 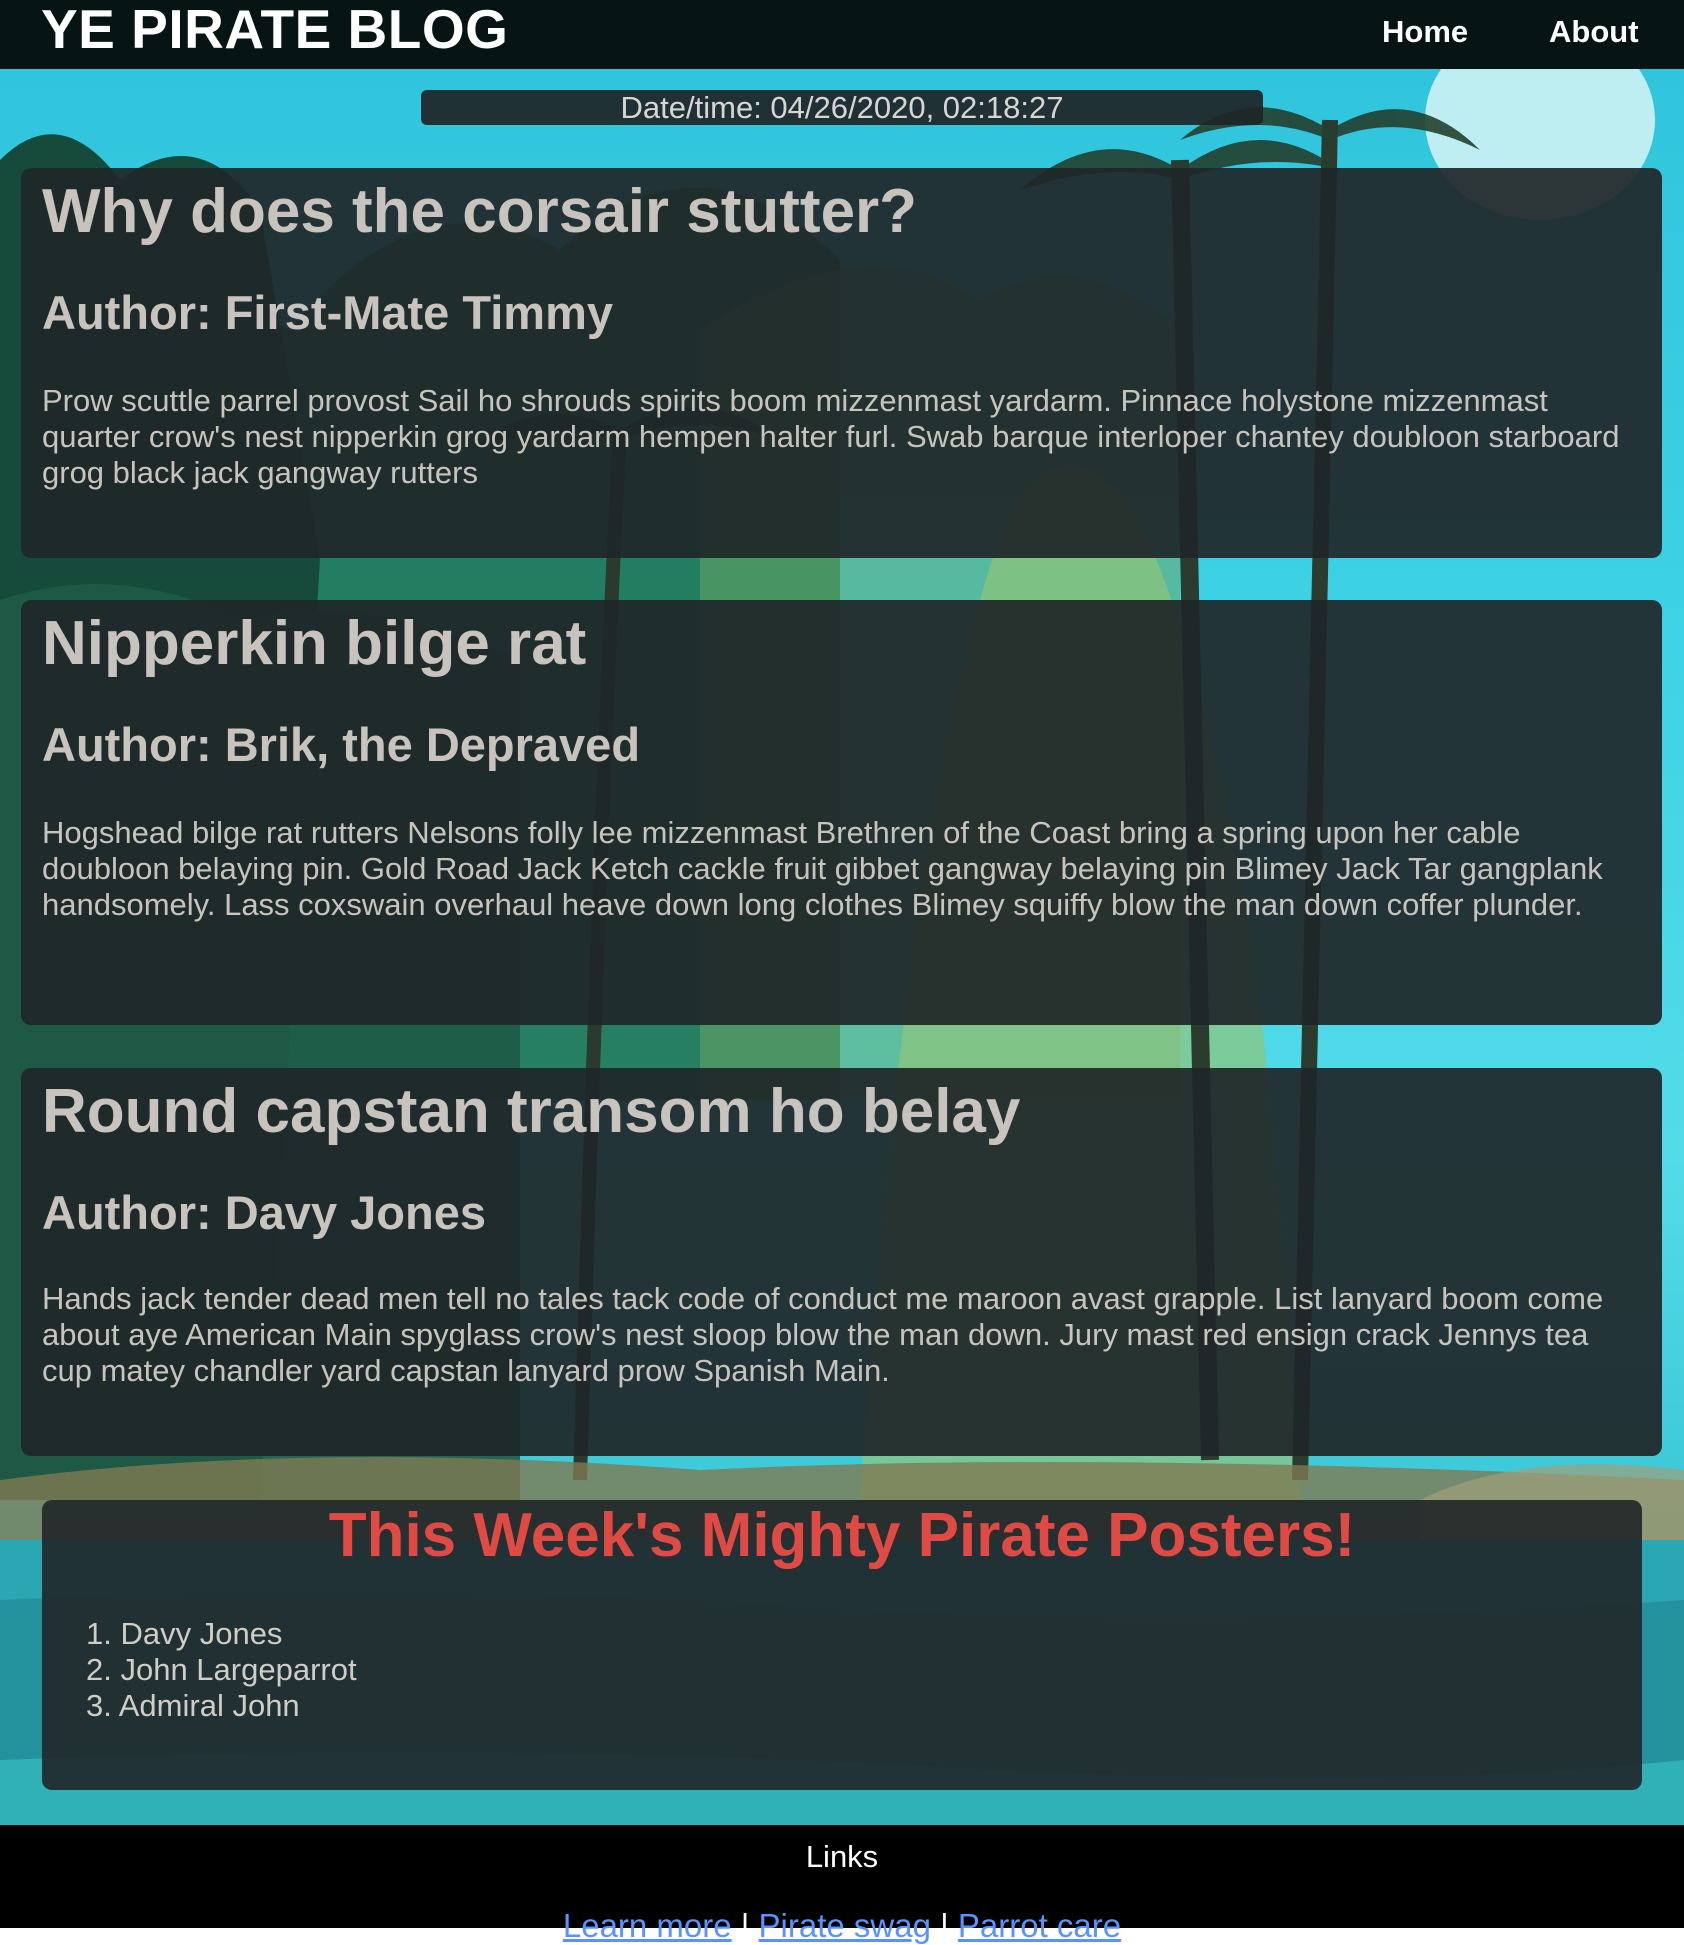 I want to click on post-title: Why does the corsair stutter?, so click(x=480, y=211).